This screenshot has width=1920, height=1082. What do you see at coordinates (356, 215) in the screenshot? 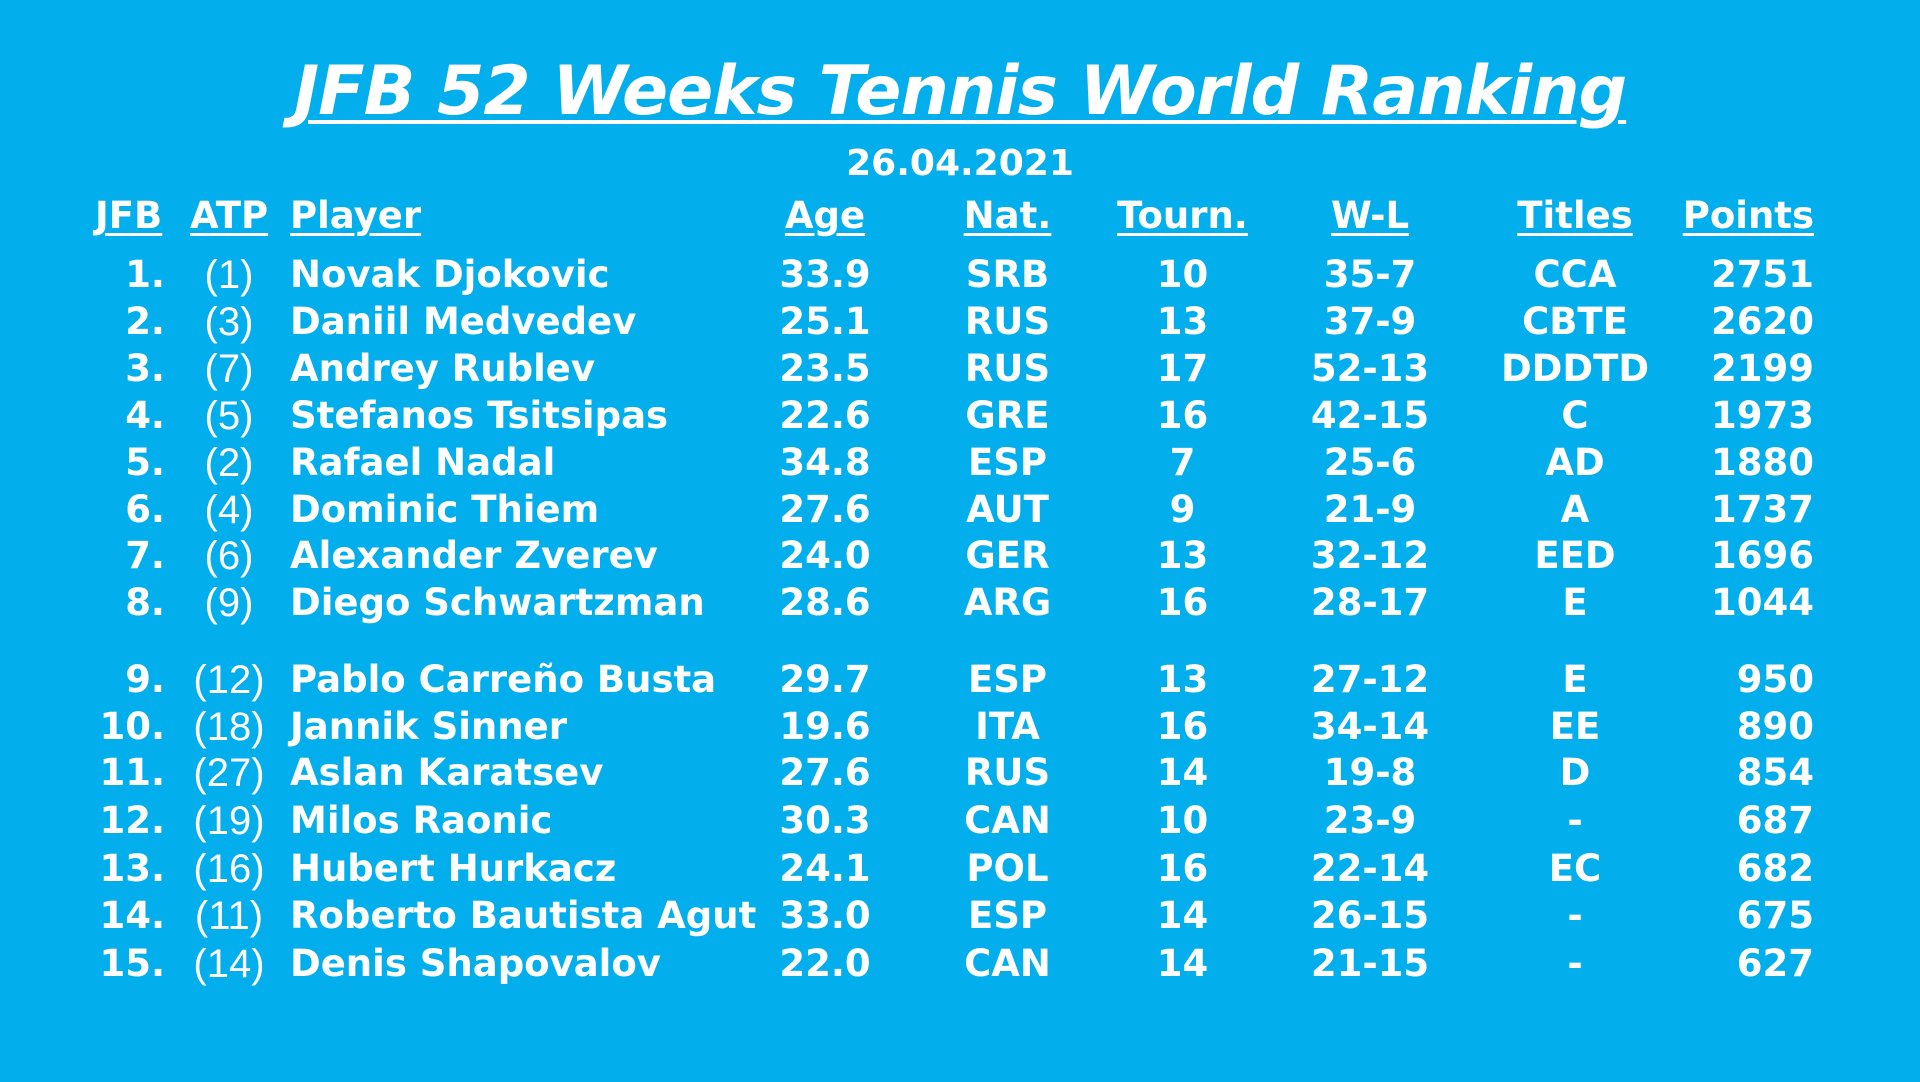
I see `column-header-player: Player` at bounding box center [356, 215].